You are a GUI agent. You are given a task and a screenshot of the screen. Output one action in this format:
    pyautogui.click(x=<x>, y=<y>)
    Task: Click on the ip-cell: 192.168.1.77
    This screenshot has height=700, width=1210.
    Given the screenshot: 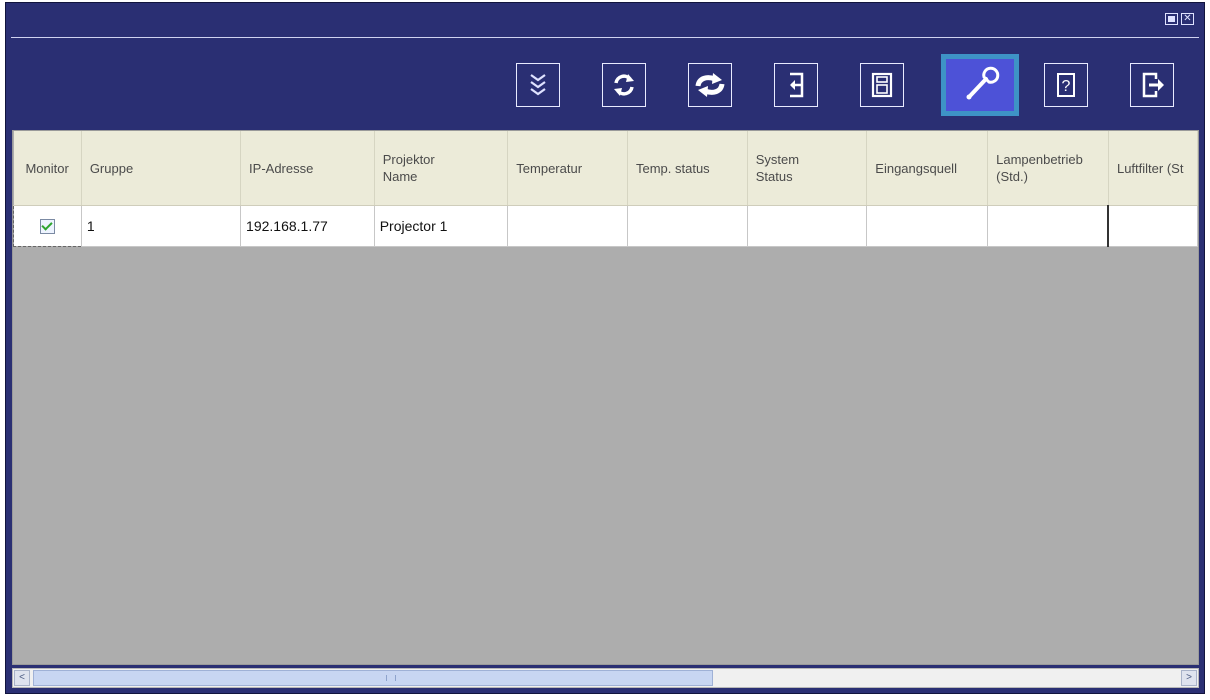 What is the action you would take?
    pyautogui.click(x=307, y=226)
    